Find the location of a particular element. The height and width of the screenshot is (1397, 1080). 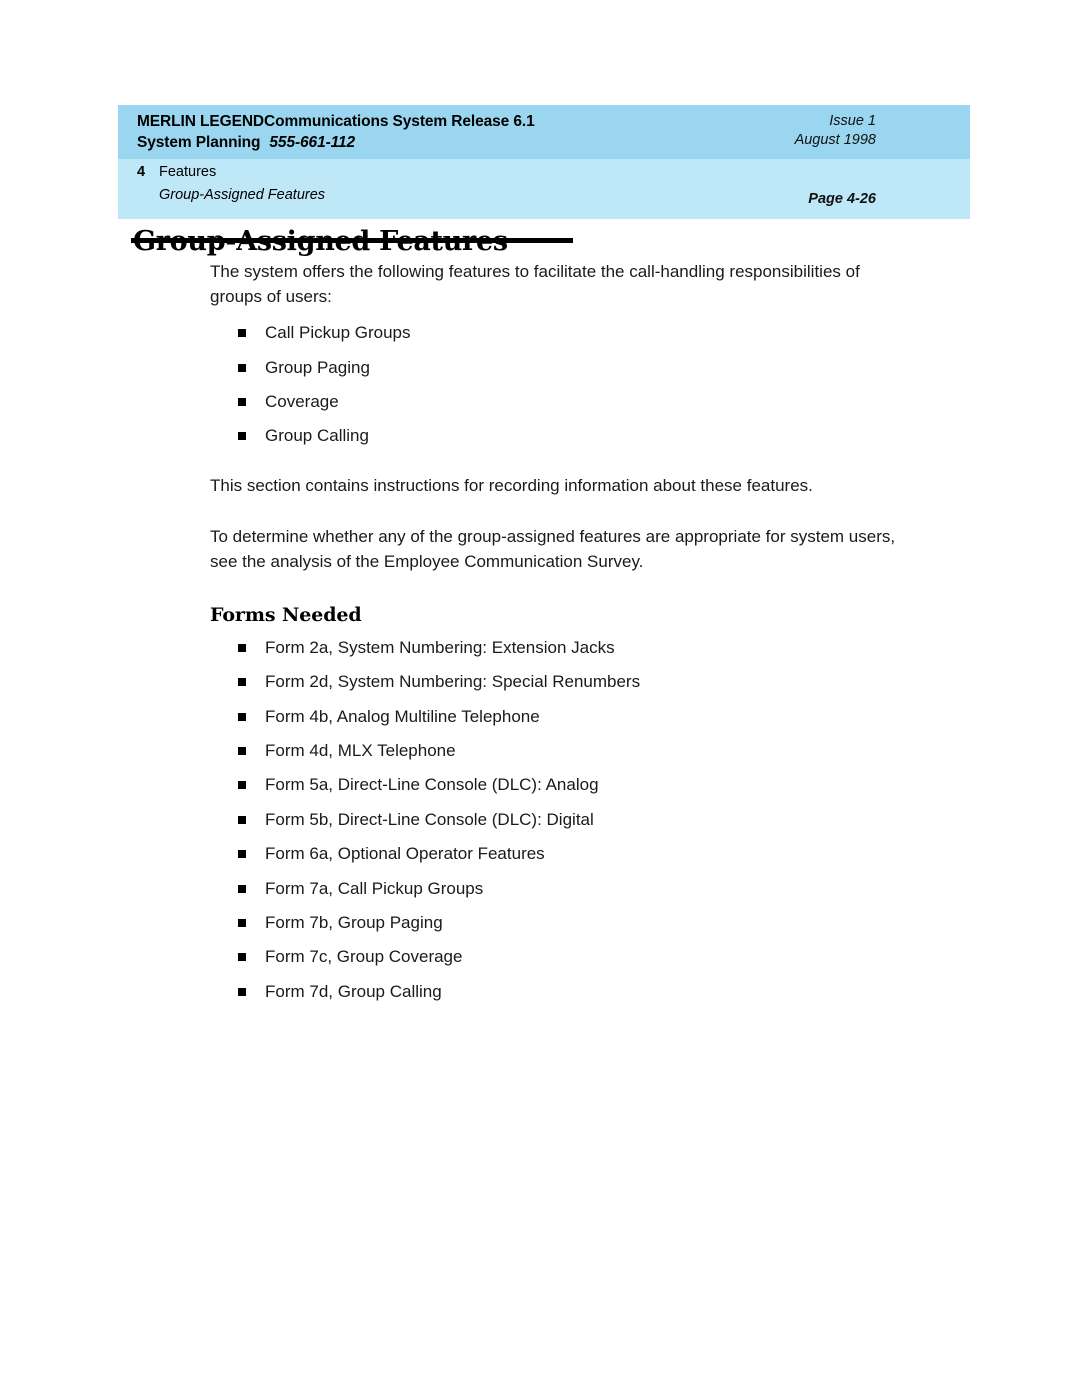

list-item: Form 4b, Analog Multiline Telephone is located at coordinates (560, 717).